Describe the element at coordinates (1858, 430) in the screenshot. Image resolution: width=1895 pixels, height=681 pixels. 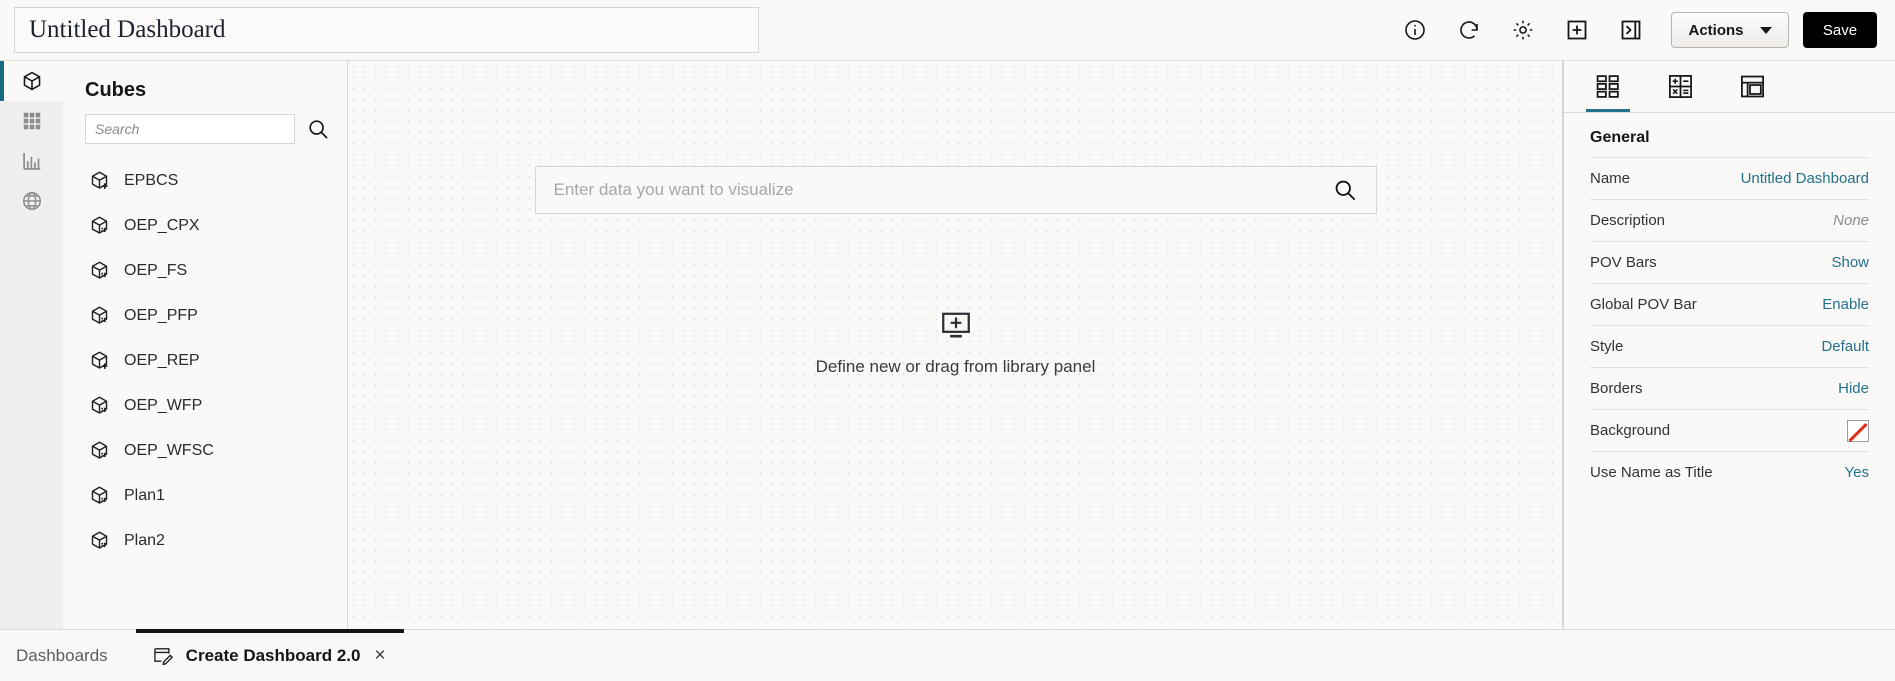
I see `background-color-swatch` at that location.